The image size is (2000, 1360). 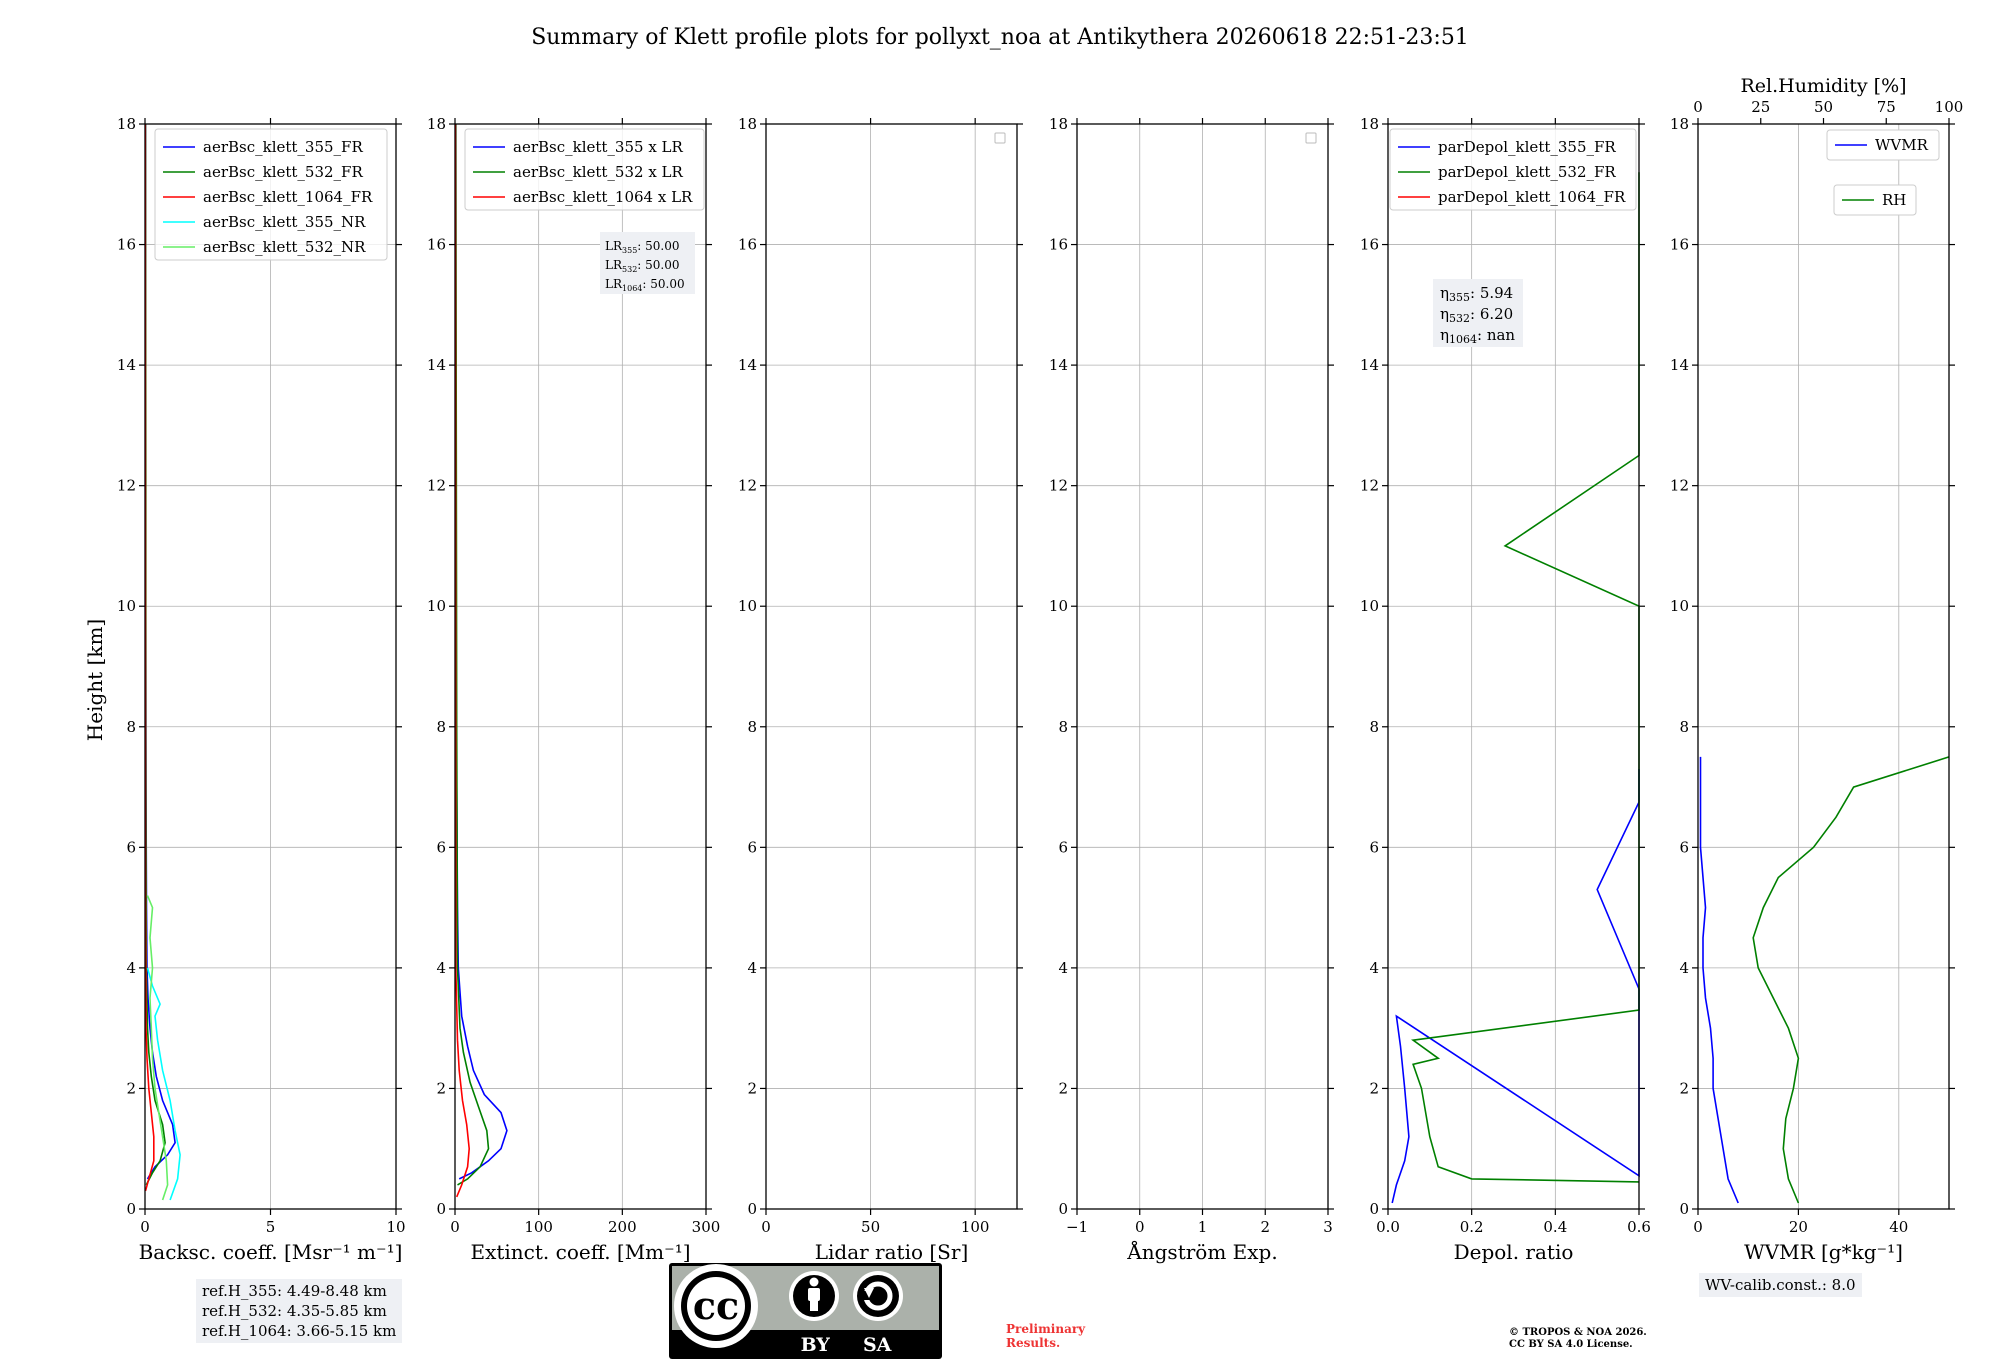 I want to click on cc-by-sa-license-badge: cc BY SA, so click(x=805, y=1311).